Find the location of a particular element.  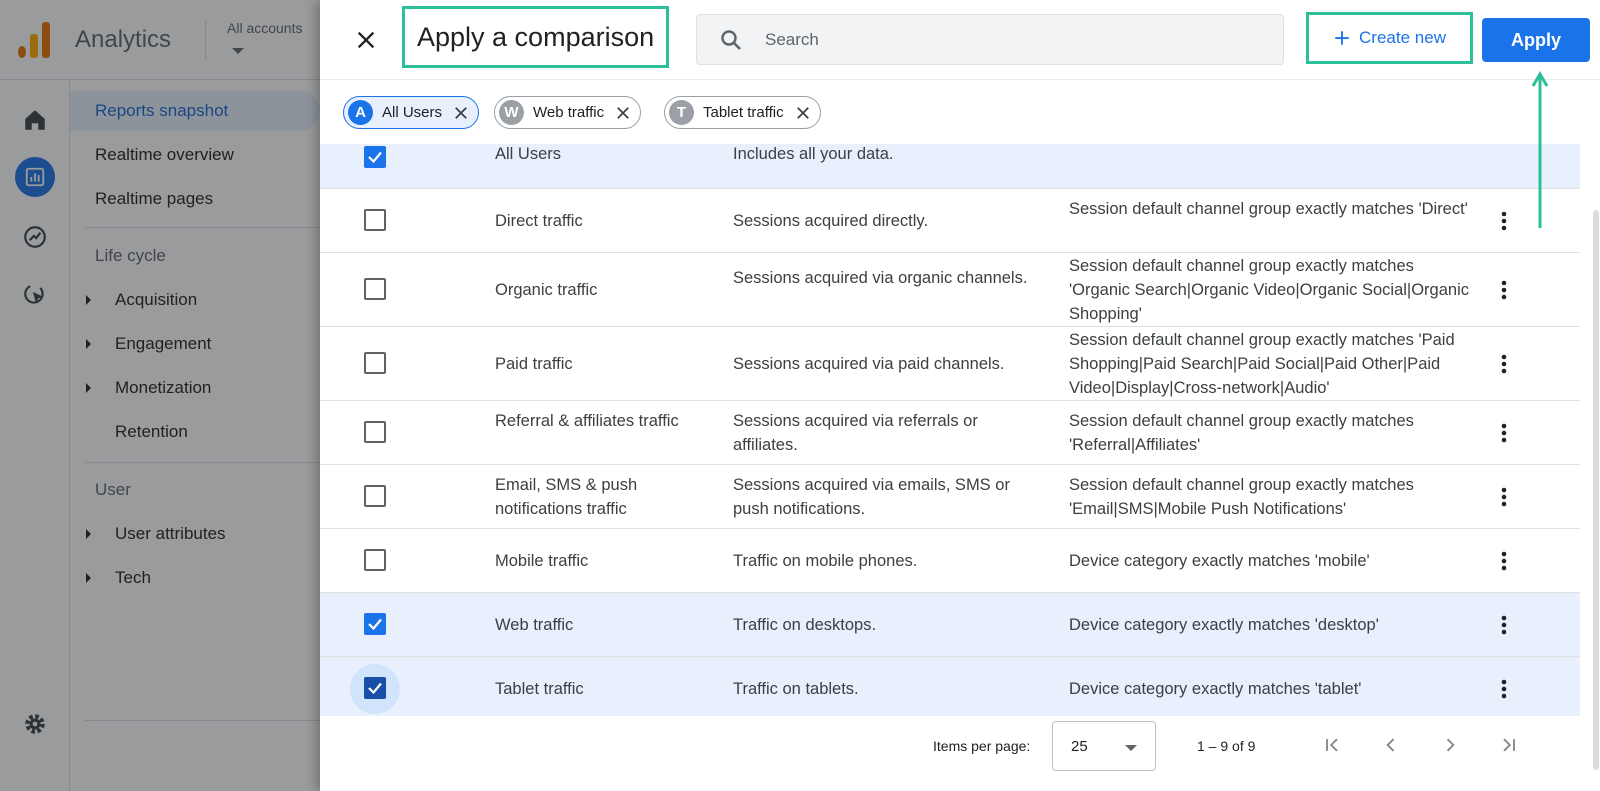

close-button is located at coordinates (366, 40).